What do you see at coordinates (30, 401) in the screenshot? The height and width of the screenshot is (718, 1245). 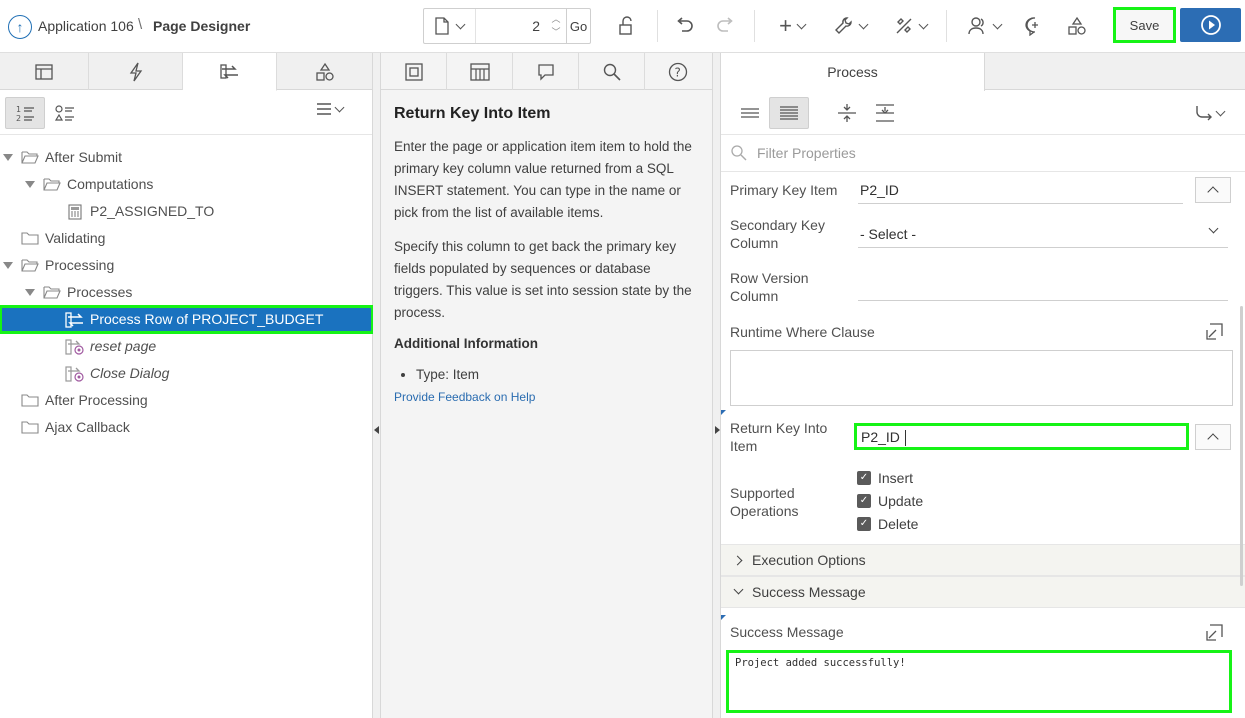 I see `folder-icon` at bounding box center [30, 401].